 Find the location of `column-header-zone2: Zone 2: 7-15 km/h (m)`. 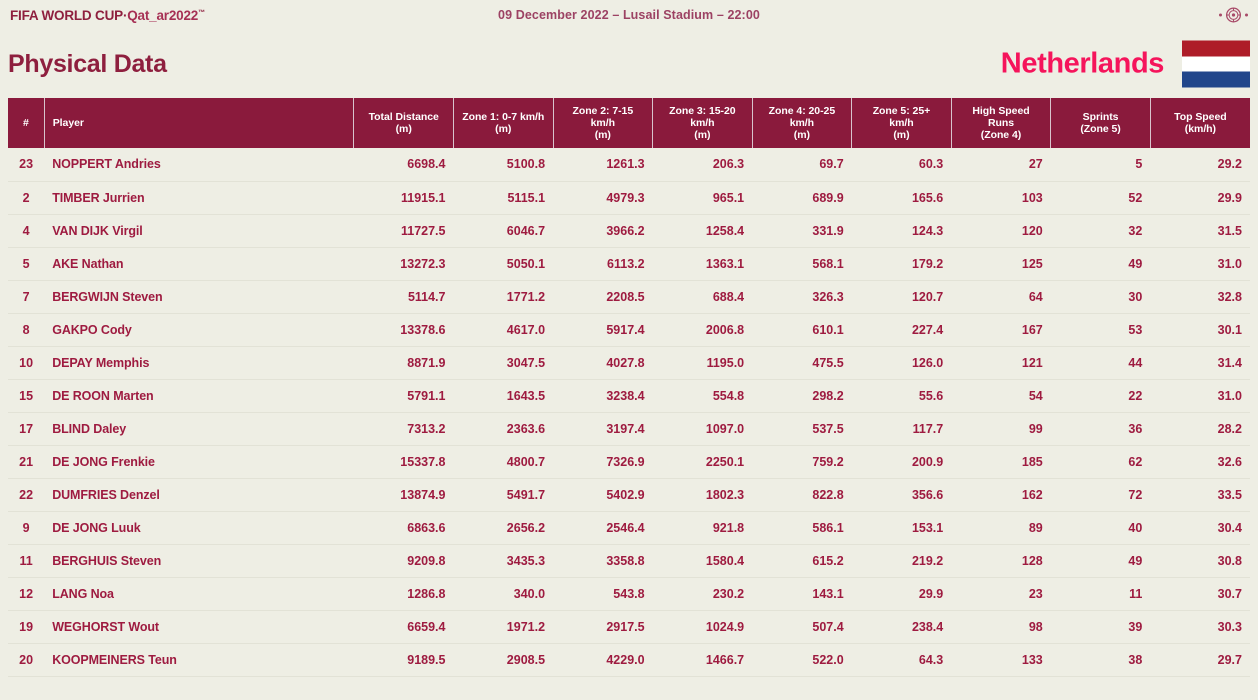

column-header-zone2: Zone 2: 7-15 km/h (m) is located at coordinates (603, 123).